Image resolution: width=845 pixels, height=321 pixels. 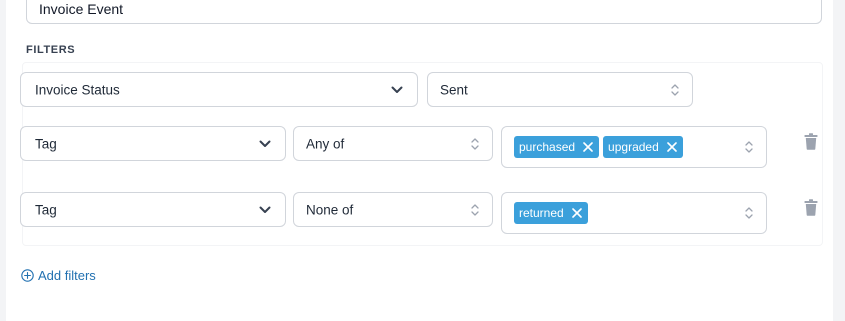 I want to click on tag-chip-label: upgraded, so click(x=633, y=147).